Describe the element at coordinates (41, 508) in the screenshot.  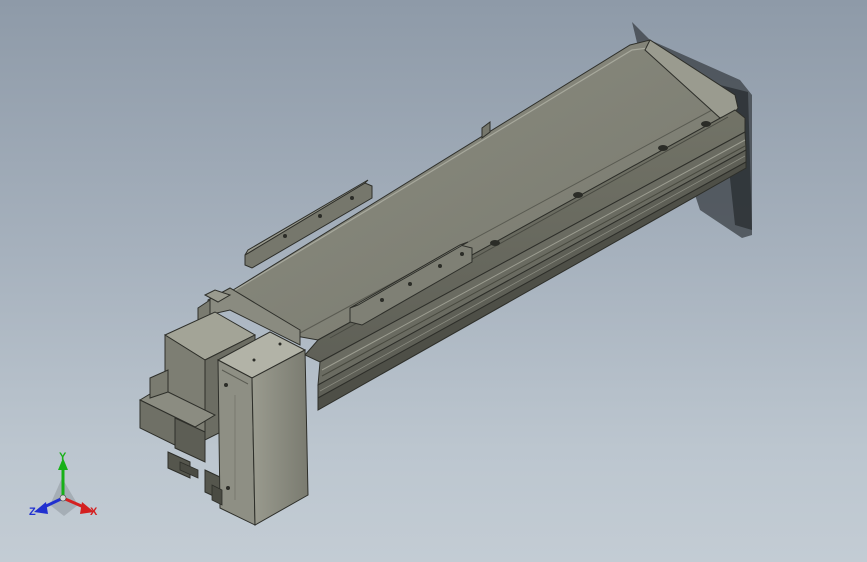
I see `z-axis-arrow-icon` at that location.